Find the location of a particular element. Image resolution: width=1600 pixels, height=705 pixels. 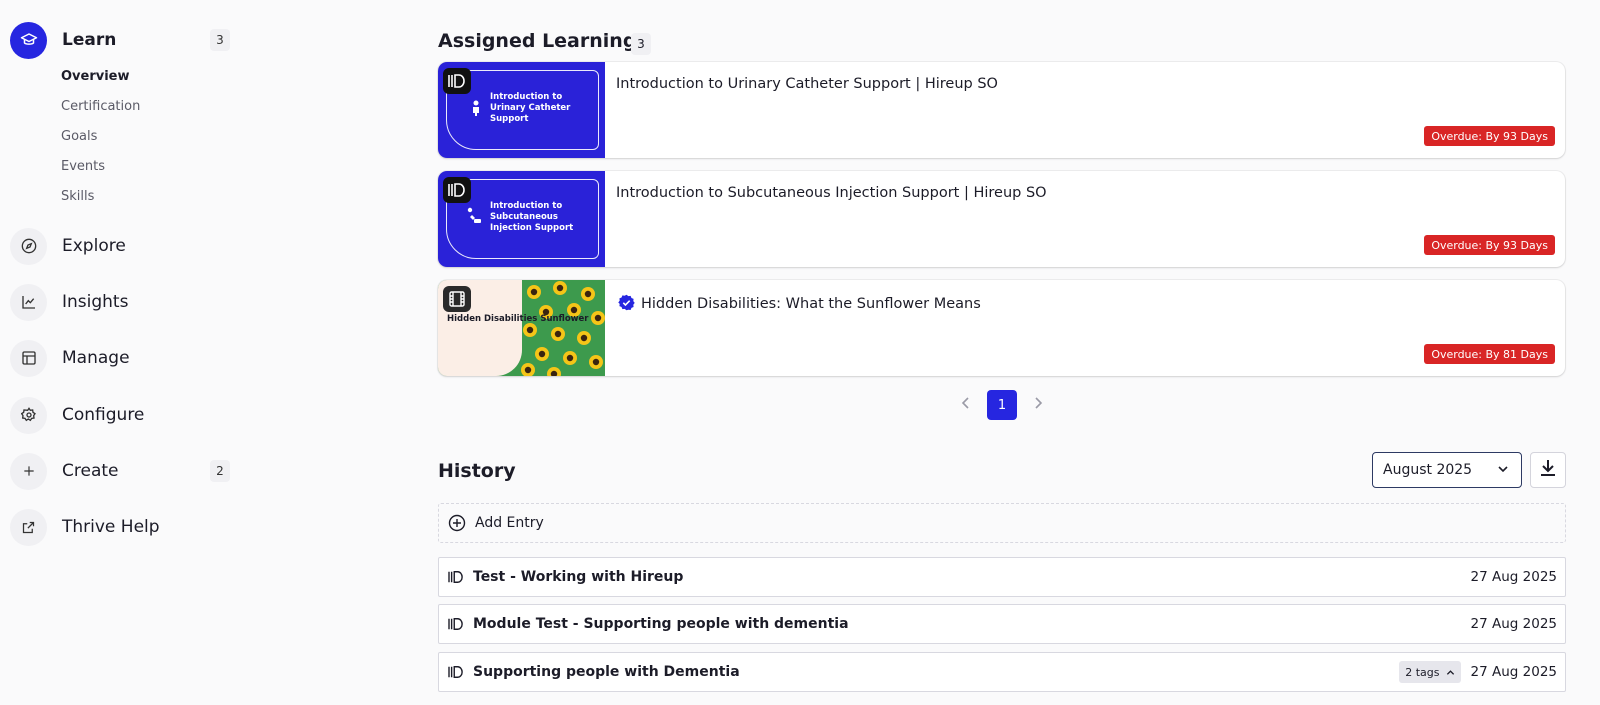

plus-icon is located at coordinates (28, 471).